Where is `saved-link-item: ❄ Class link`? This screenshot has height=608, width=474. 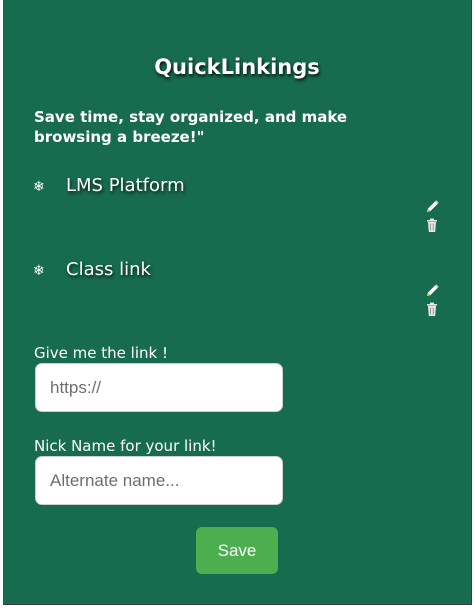 saved-link-item: ❄ Class link is located at coordinates (237, 287).